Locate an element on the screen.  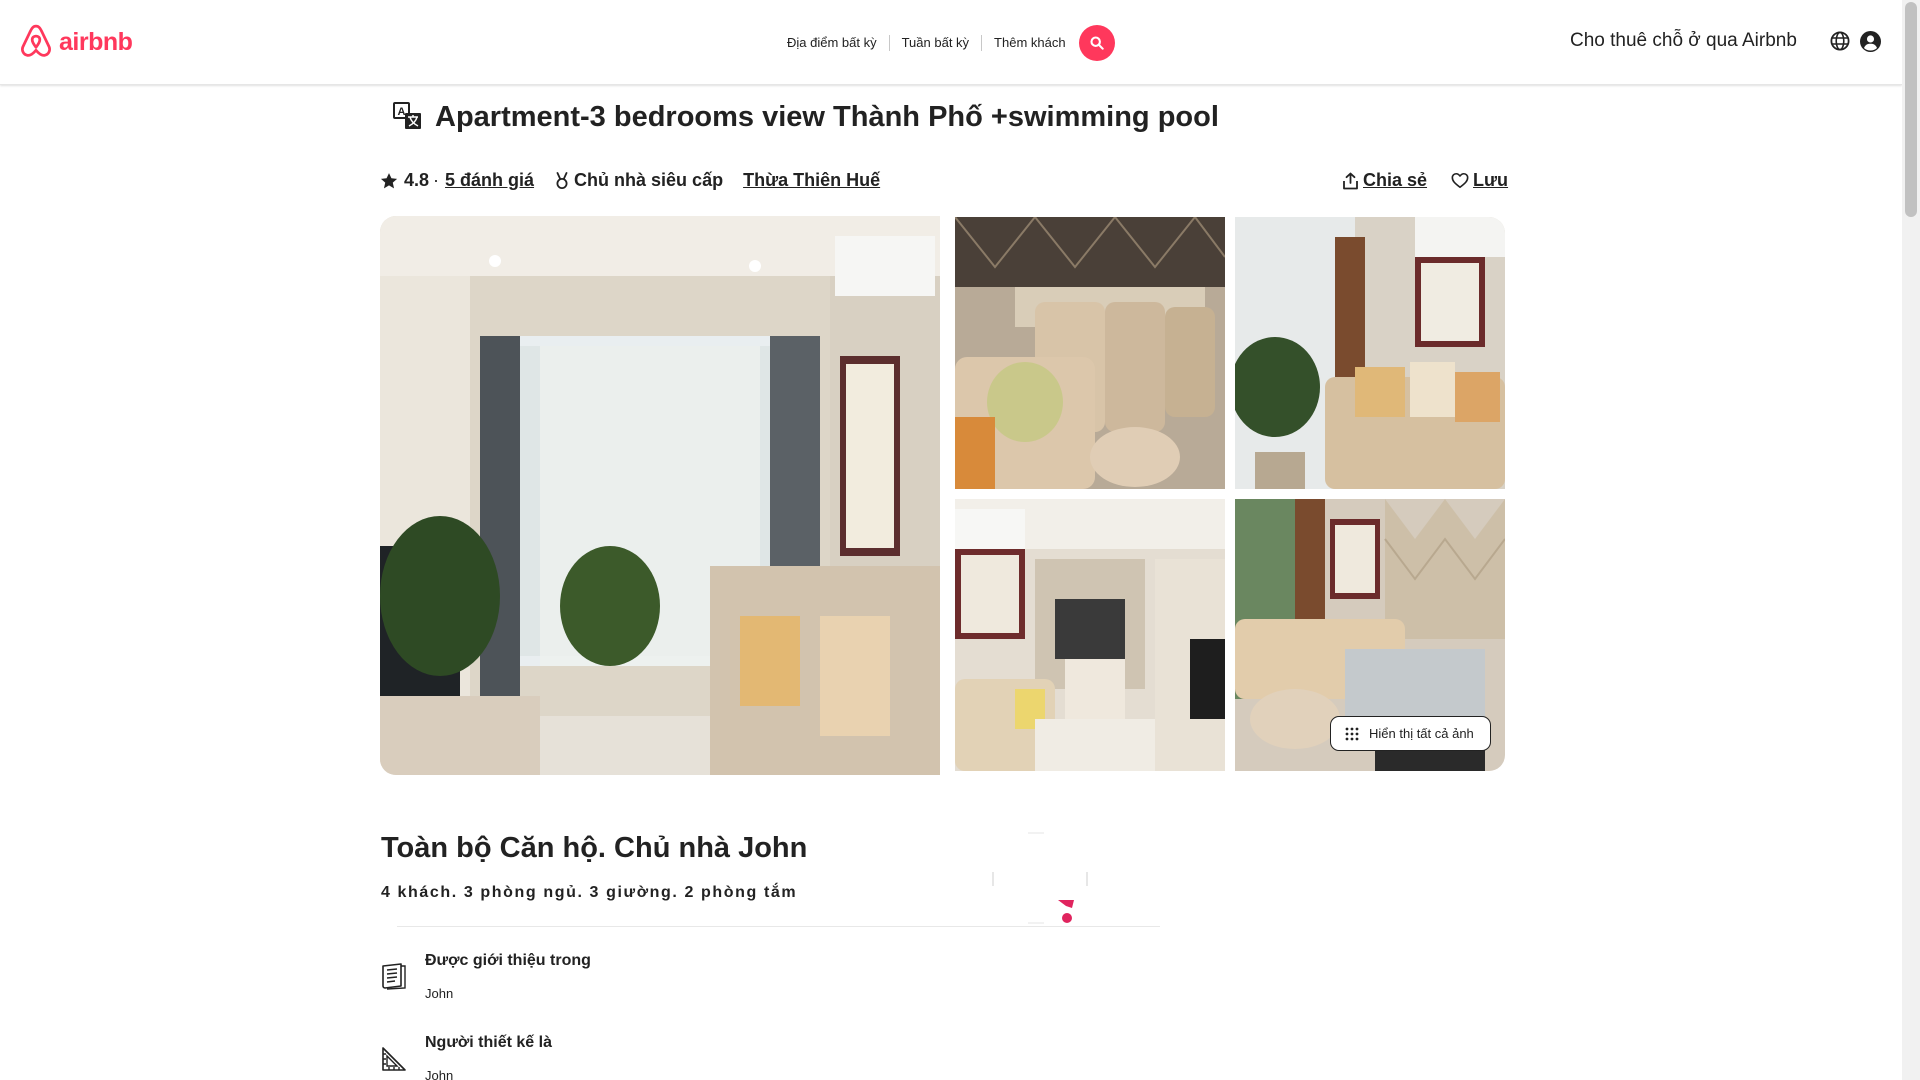
dining-area-photo is located at coordinates (1090, 353).